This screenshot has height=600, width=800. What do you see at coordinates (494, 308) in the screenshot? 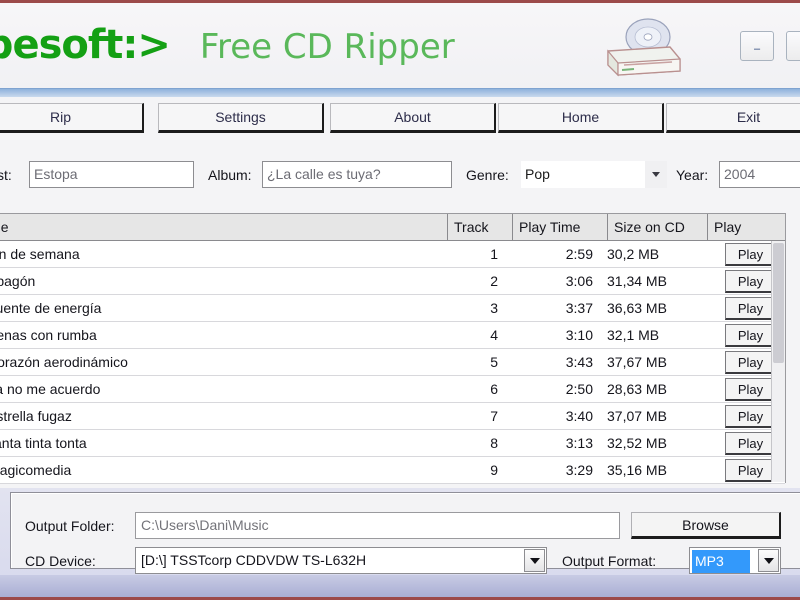
I see `track-number: 3` at bounding box center [494, 308].